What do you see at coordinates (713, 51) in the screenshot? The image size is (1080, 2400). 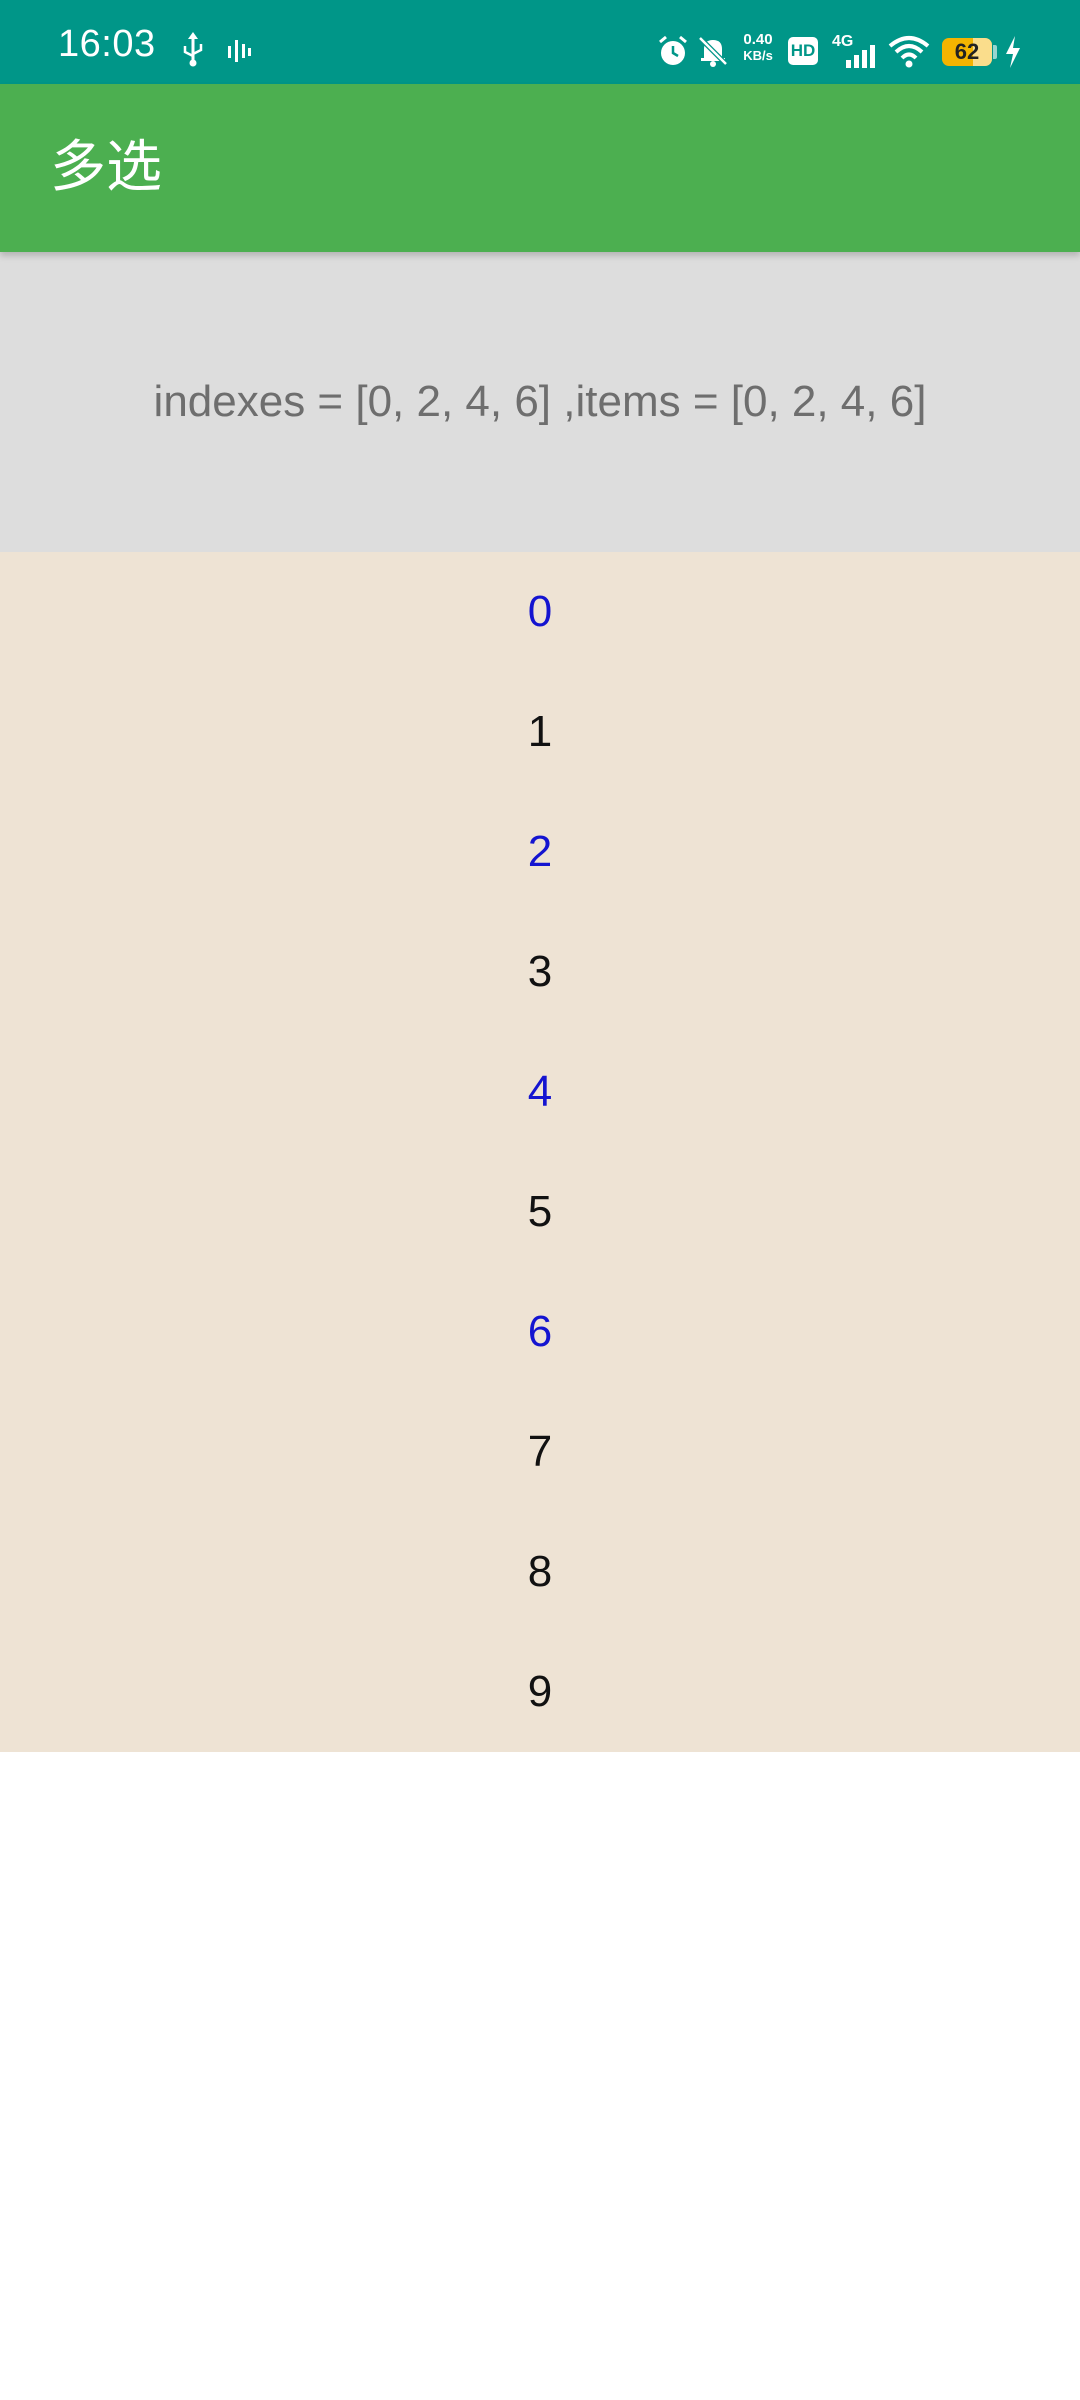 I see `bell-off-icon` at bounding box center [713, 51].